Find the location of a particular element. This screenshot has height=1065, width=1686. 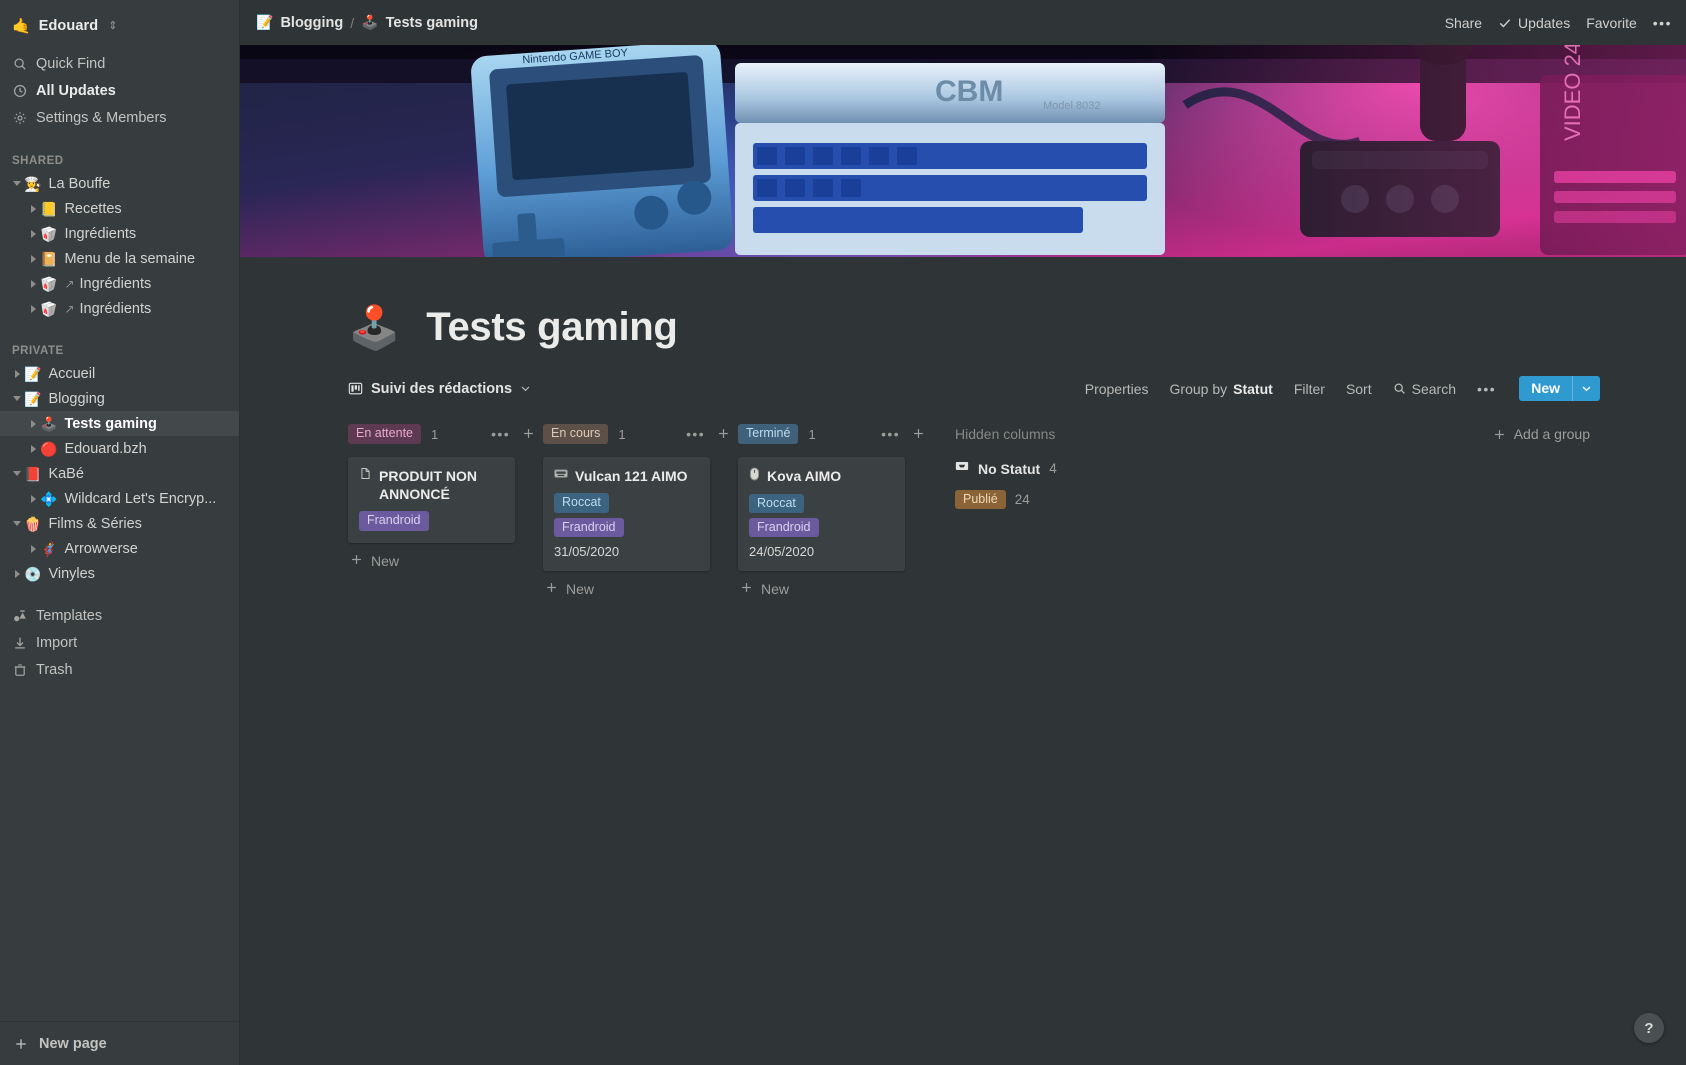

sidebar-item-quick-find: Quick Find is located at coordinates (119, 63).